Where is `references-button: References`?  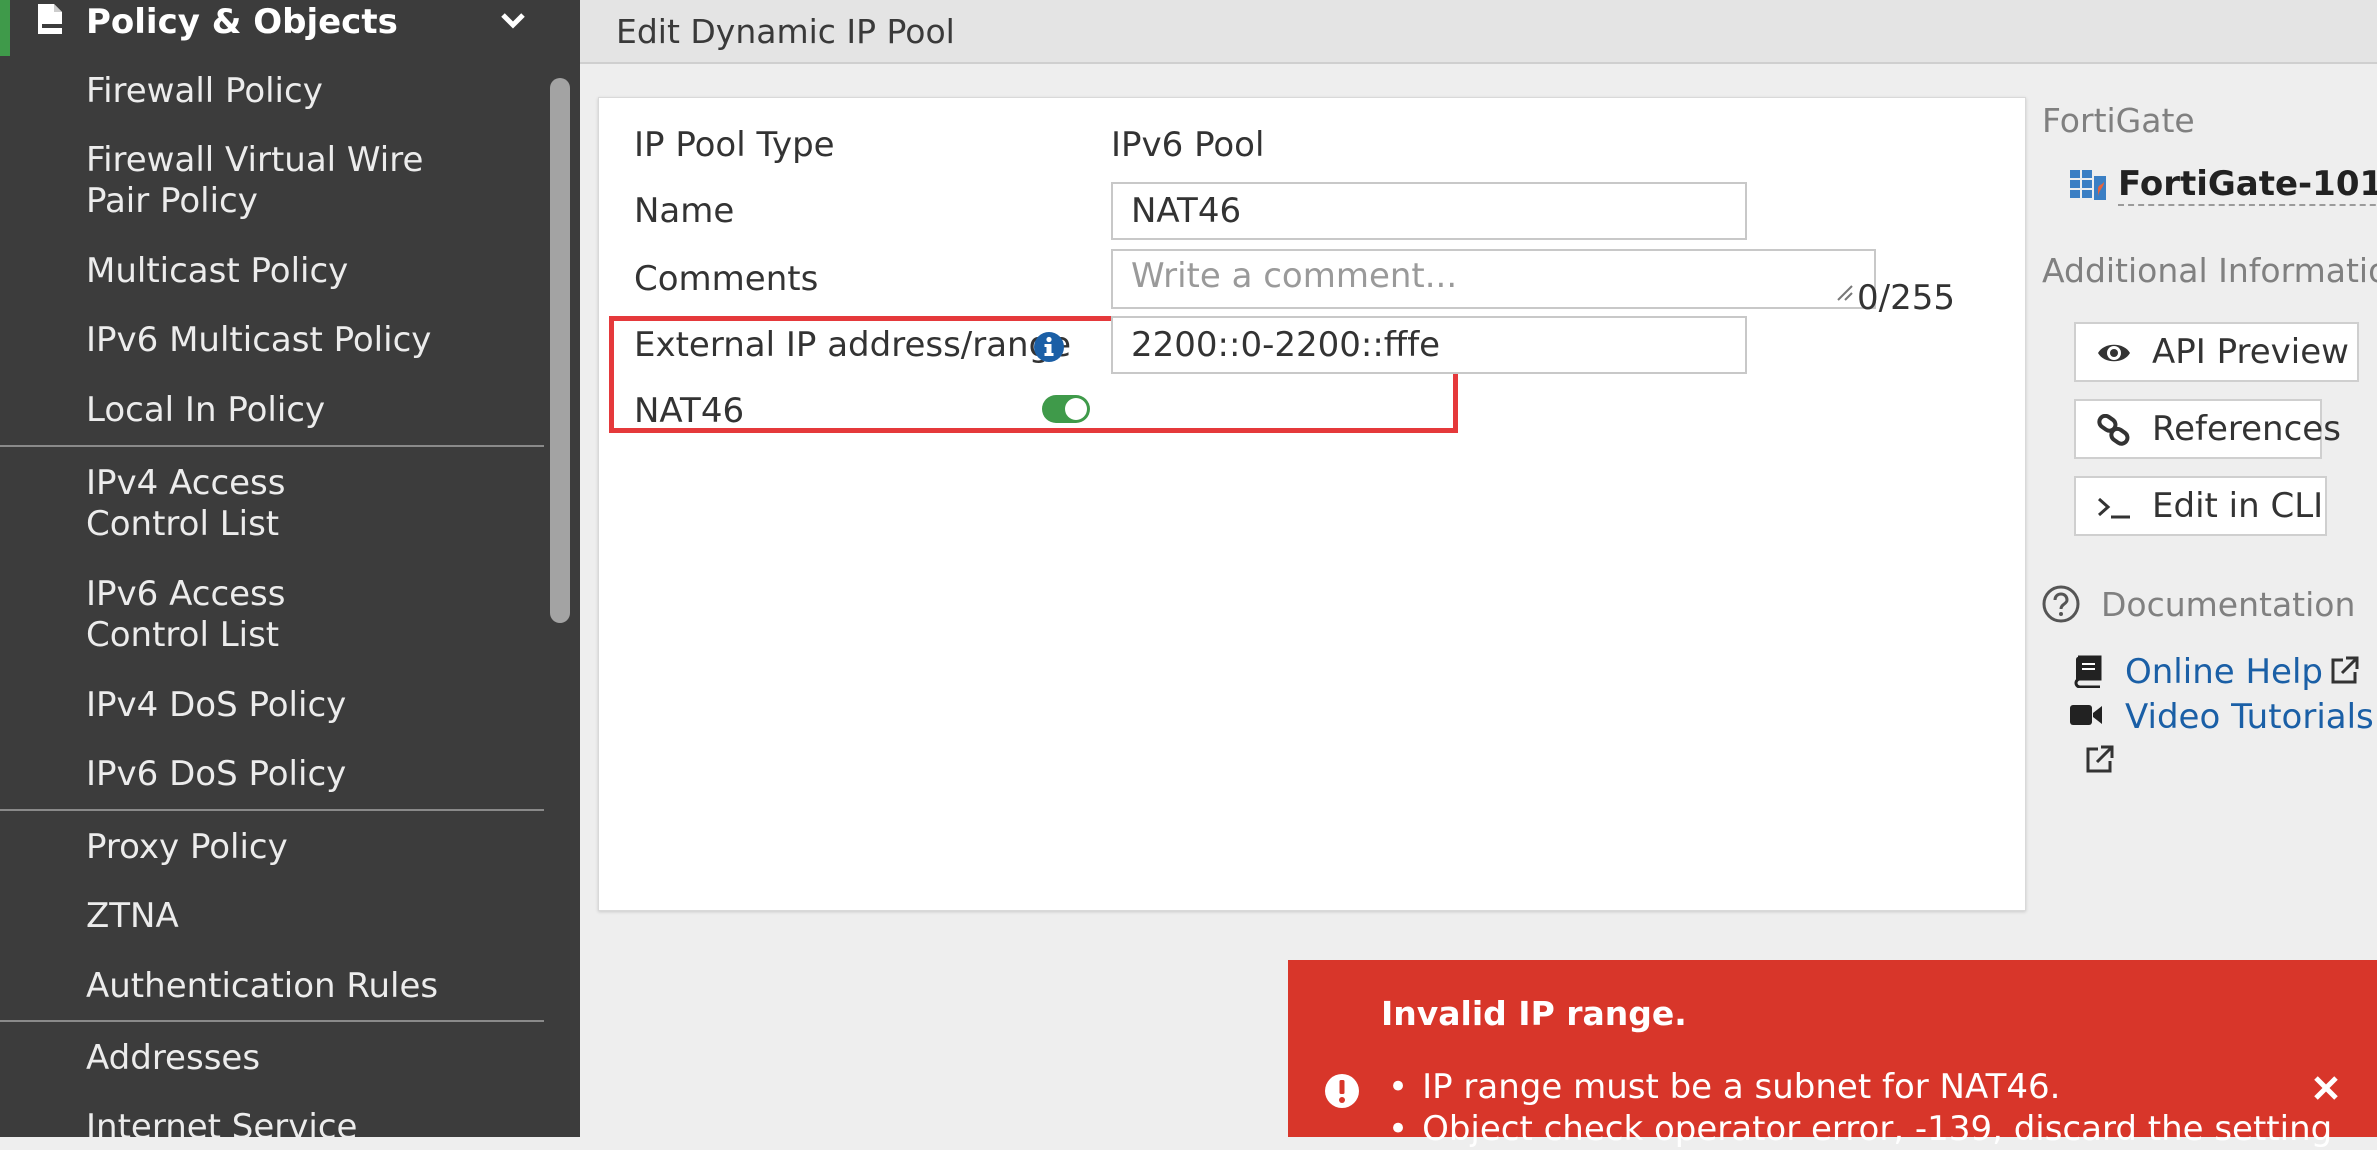
references-button: References is located at coordinates (2207, 429).